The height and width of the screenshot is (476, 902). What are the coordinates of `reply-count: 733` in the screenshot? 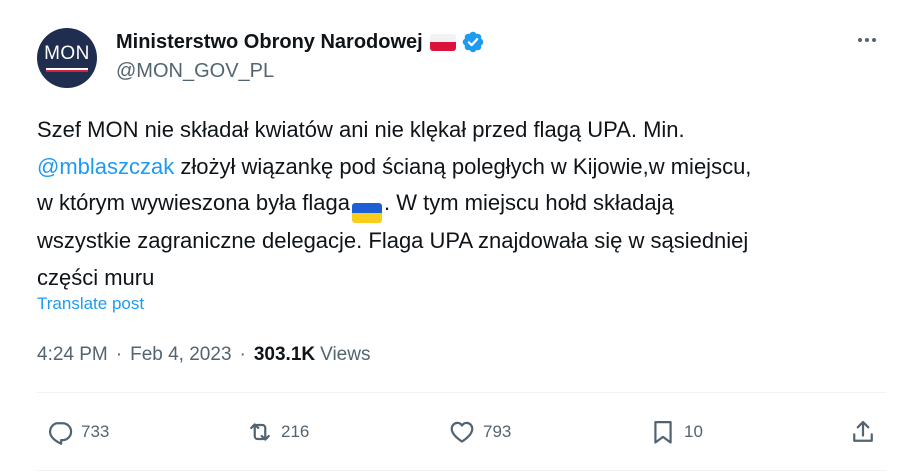 It's located at (95, 431).